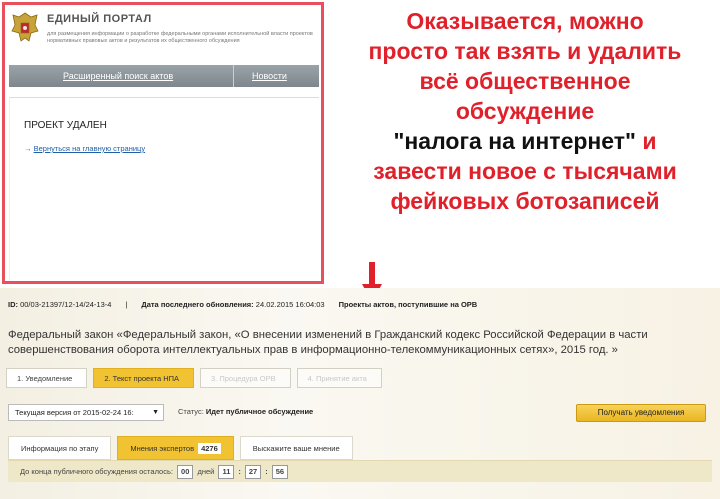 This screenshot has width=720, height=499. I want to click on step-notification: 1. Уведомление, so click(47, 378).